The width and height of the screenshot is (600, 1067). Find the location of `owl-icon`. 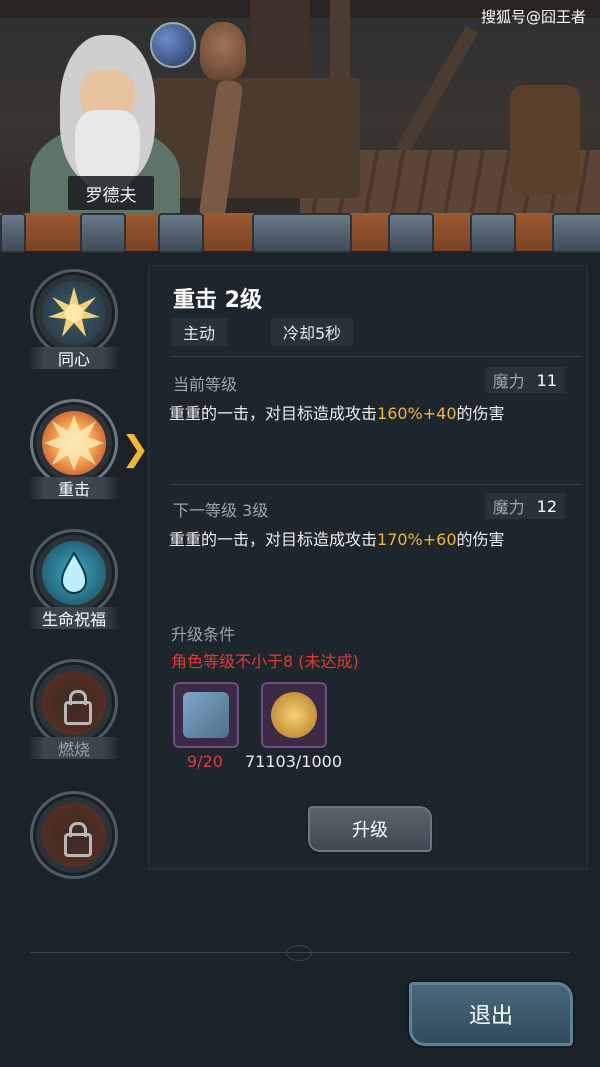

owl-icon is located at coordinates (223, 51).